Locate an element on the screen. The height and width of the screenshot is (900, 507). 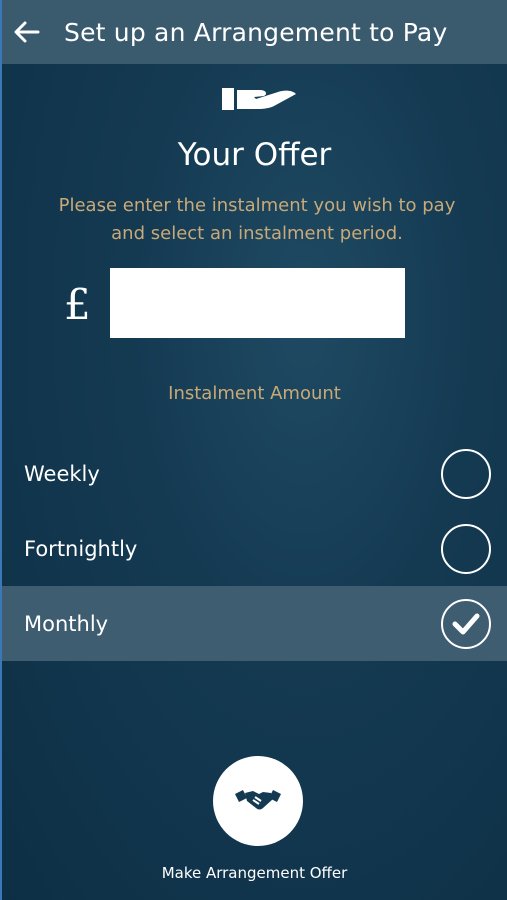
arrow-left-icon is located at coordinates (27, 32).